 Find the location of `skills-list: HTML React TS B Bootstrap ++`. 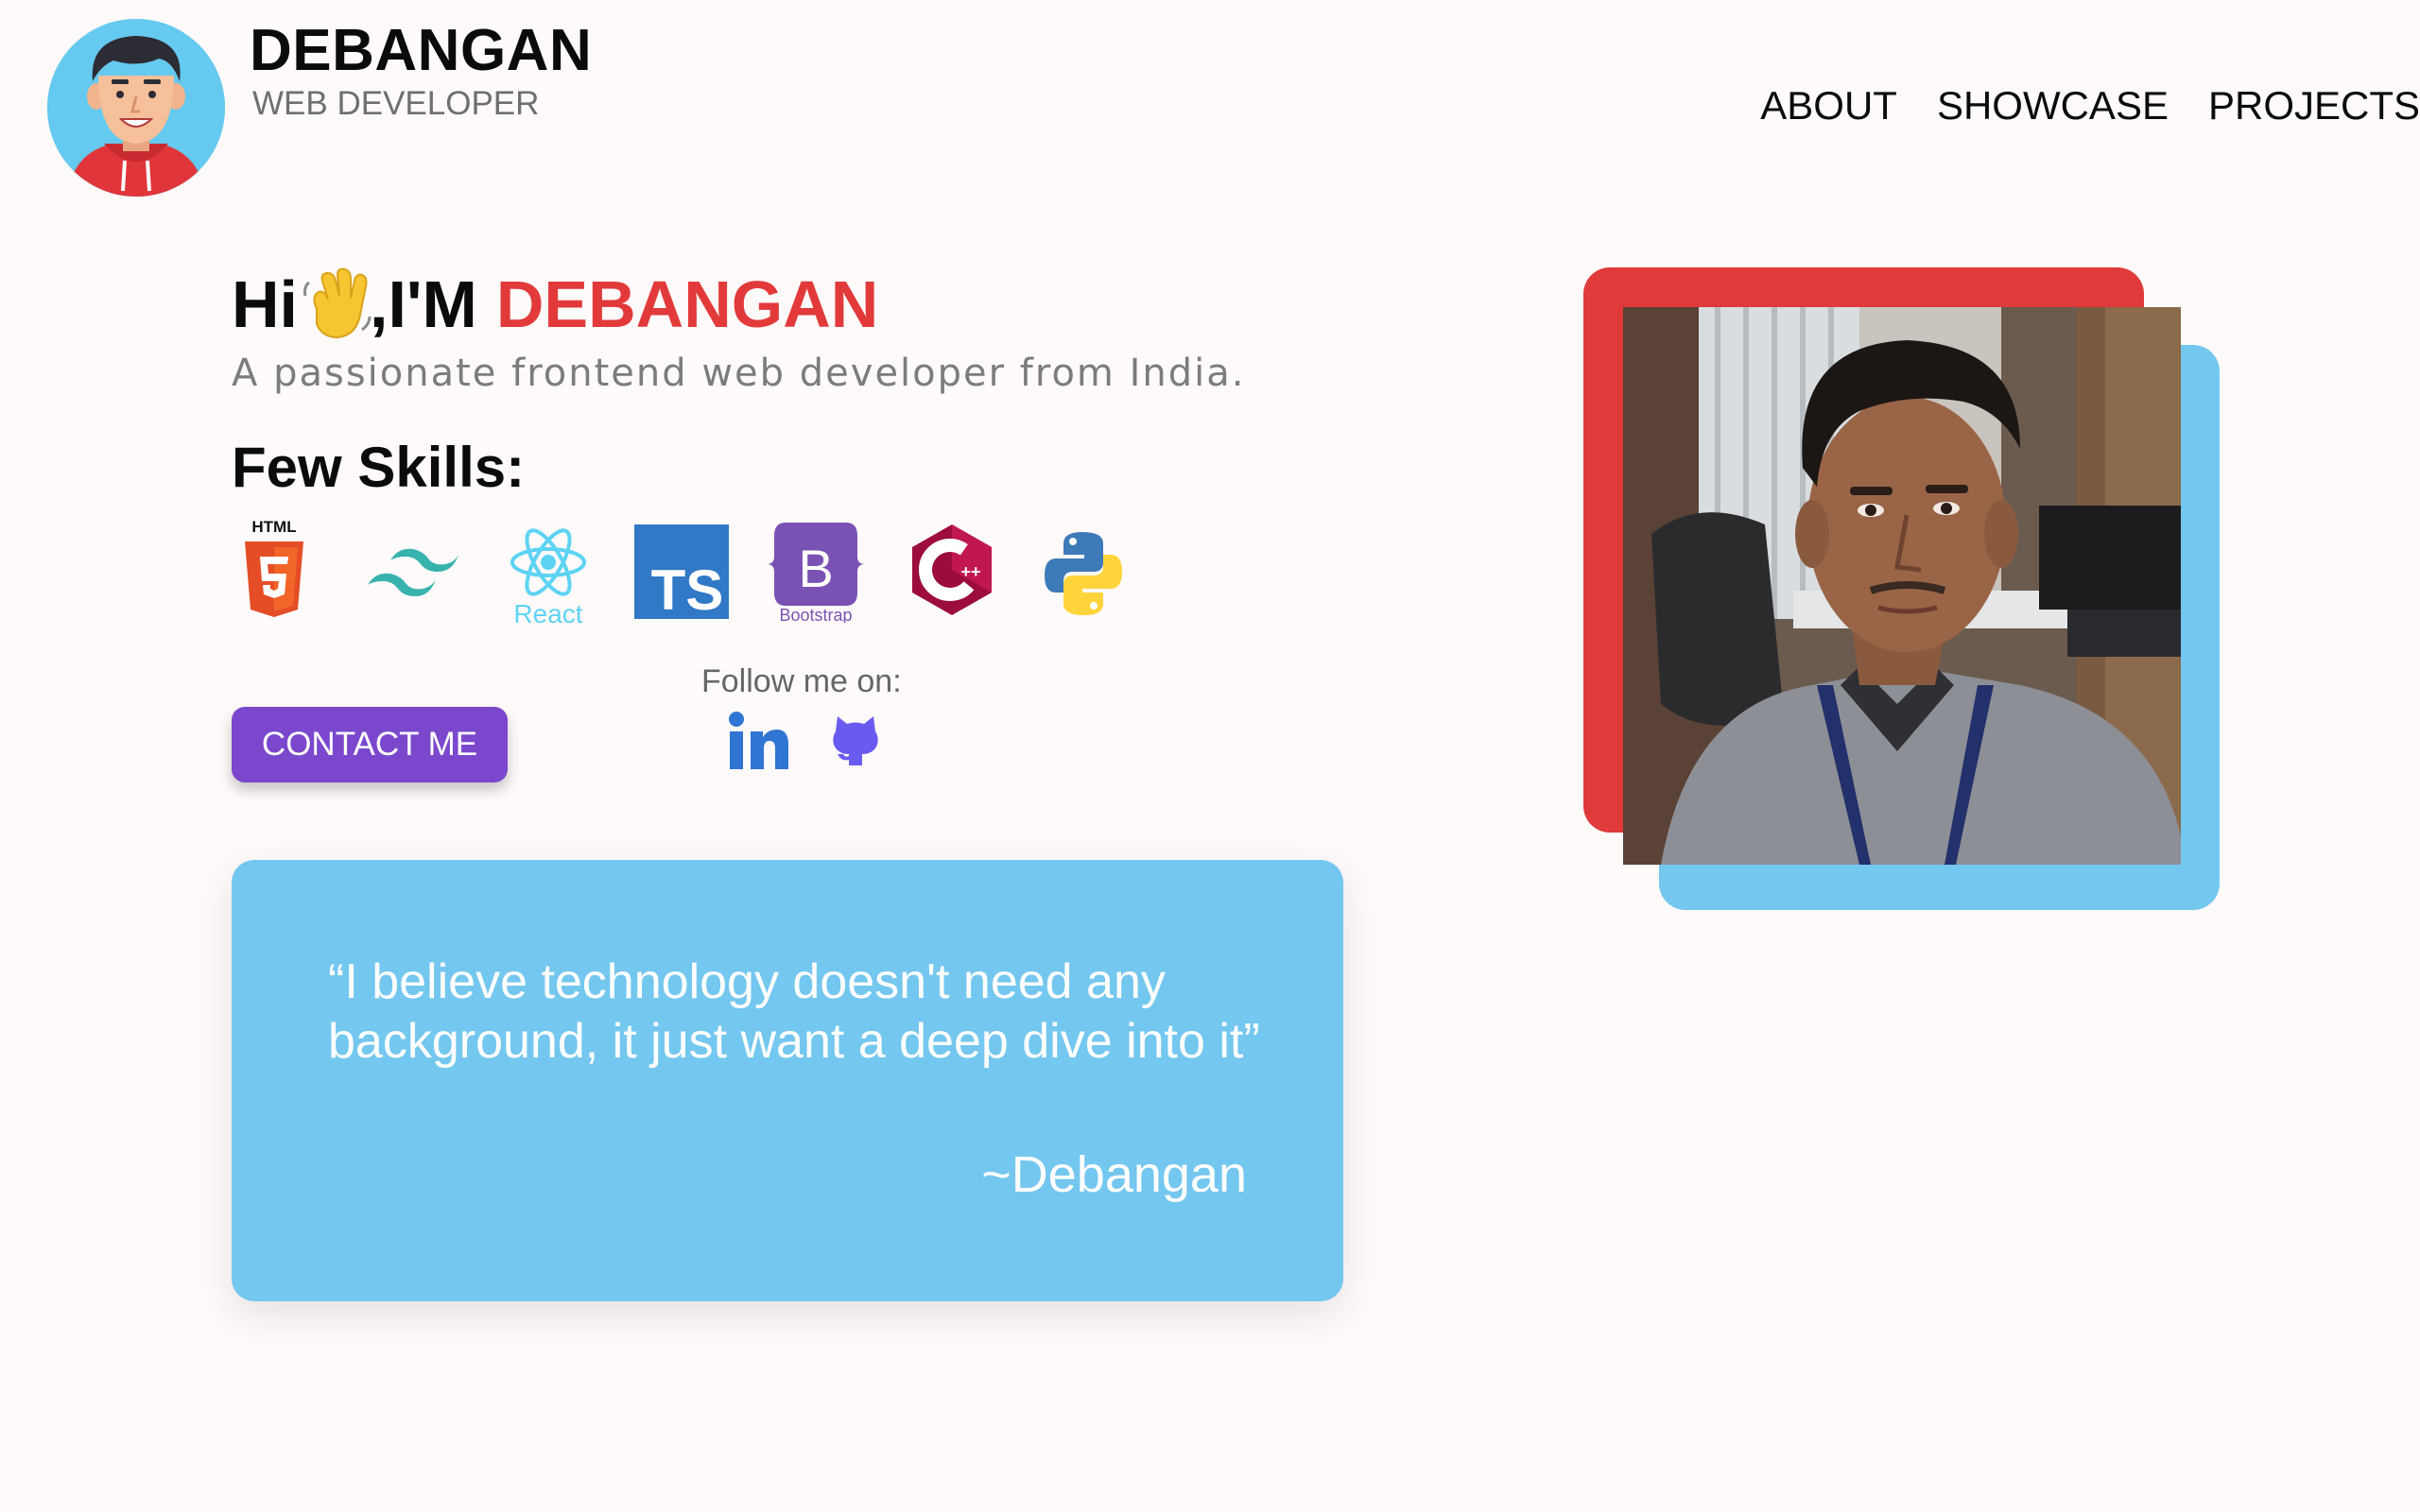

skills-list: HTML React TS B Bootstrap ++ is located at coordinates (704, 571).